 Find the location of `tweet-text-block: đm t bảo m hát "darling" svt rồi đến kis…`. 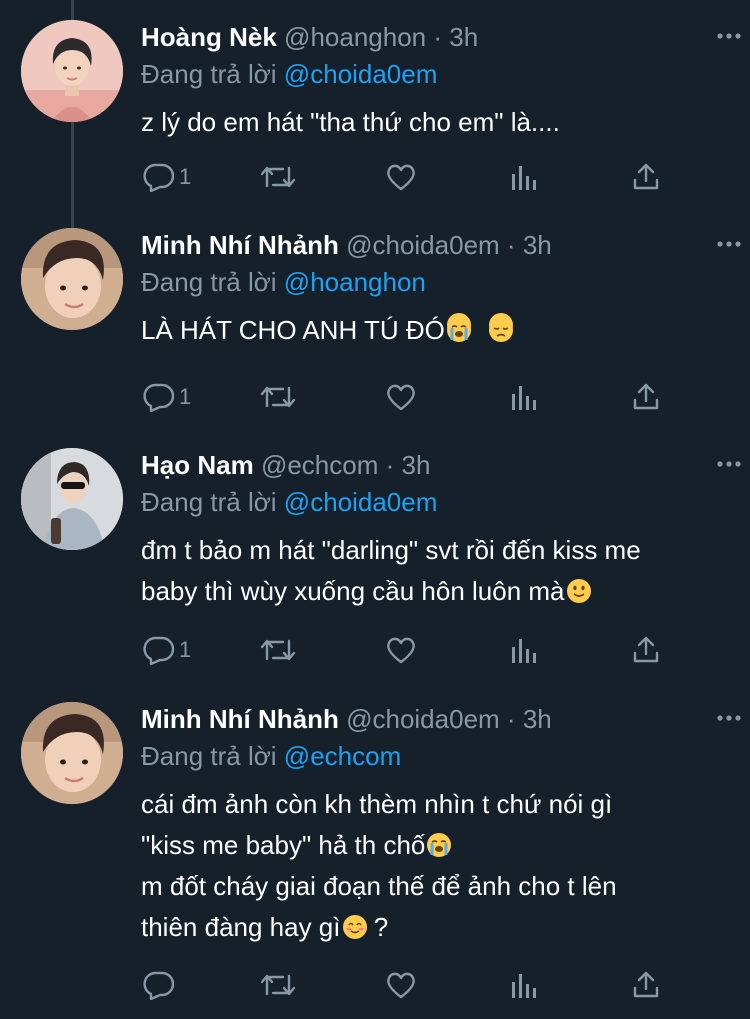

tweet-text-block: đm t bảo m hát "darling" svt rồi đến kis… is located at coordinates (435, 571).